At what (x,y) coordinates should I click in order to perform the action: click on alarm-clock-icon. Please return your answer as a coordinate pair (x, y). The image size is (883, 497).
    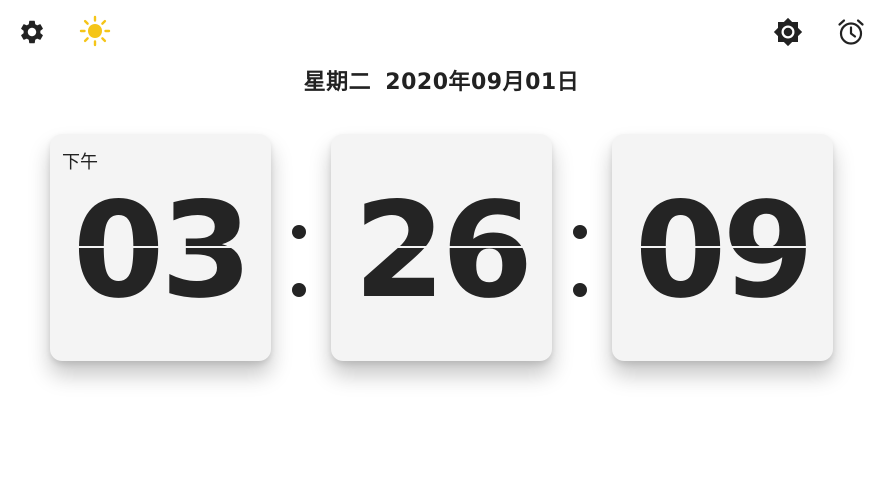
    Looking at the image, I should click on (851, 32).